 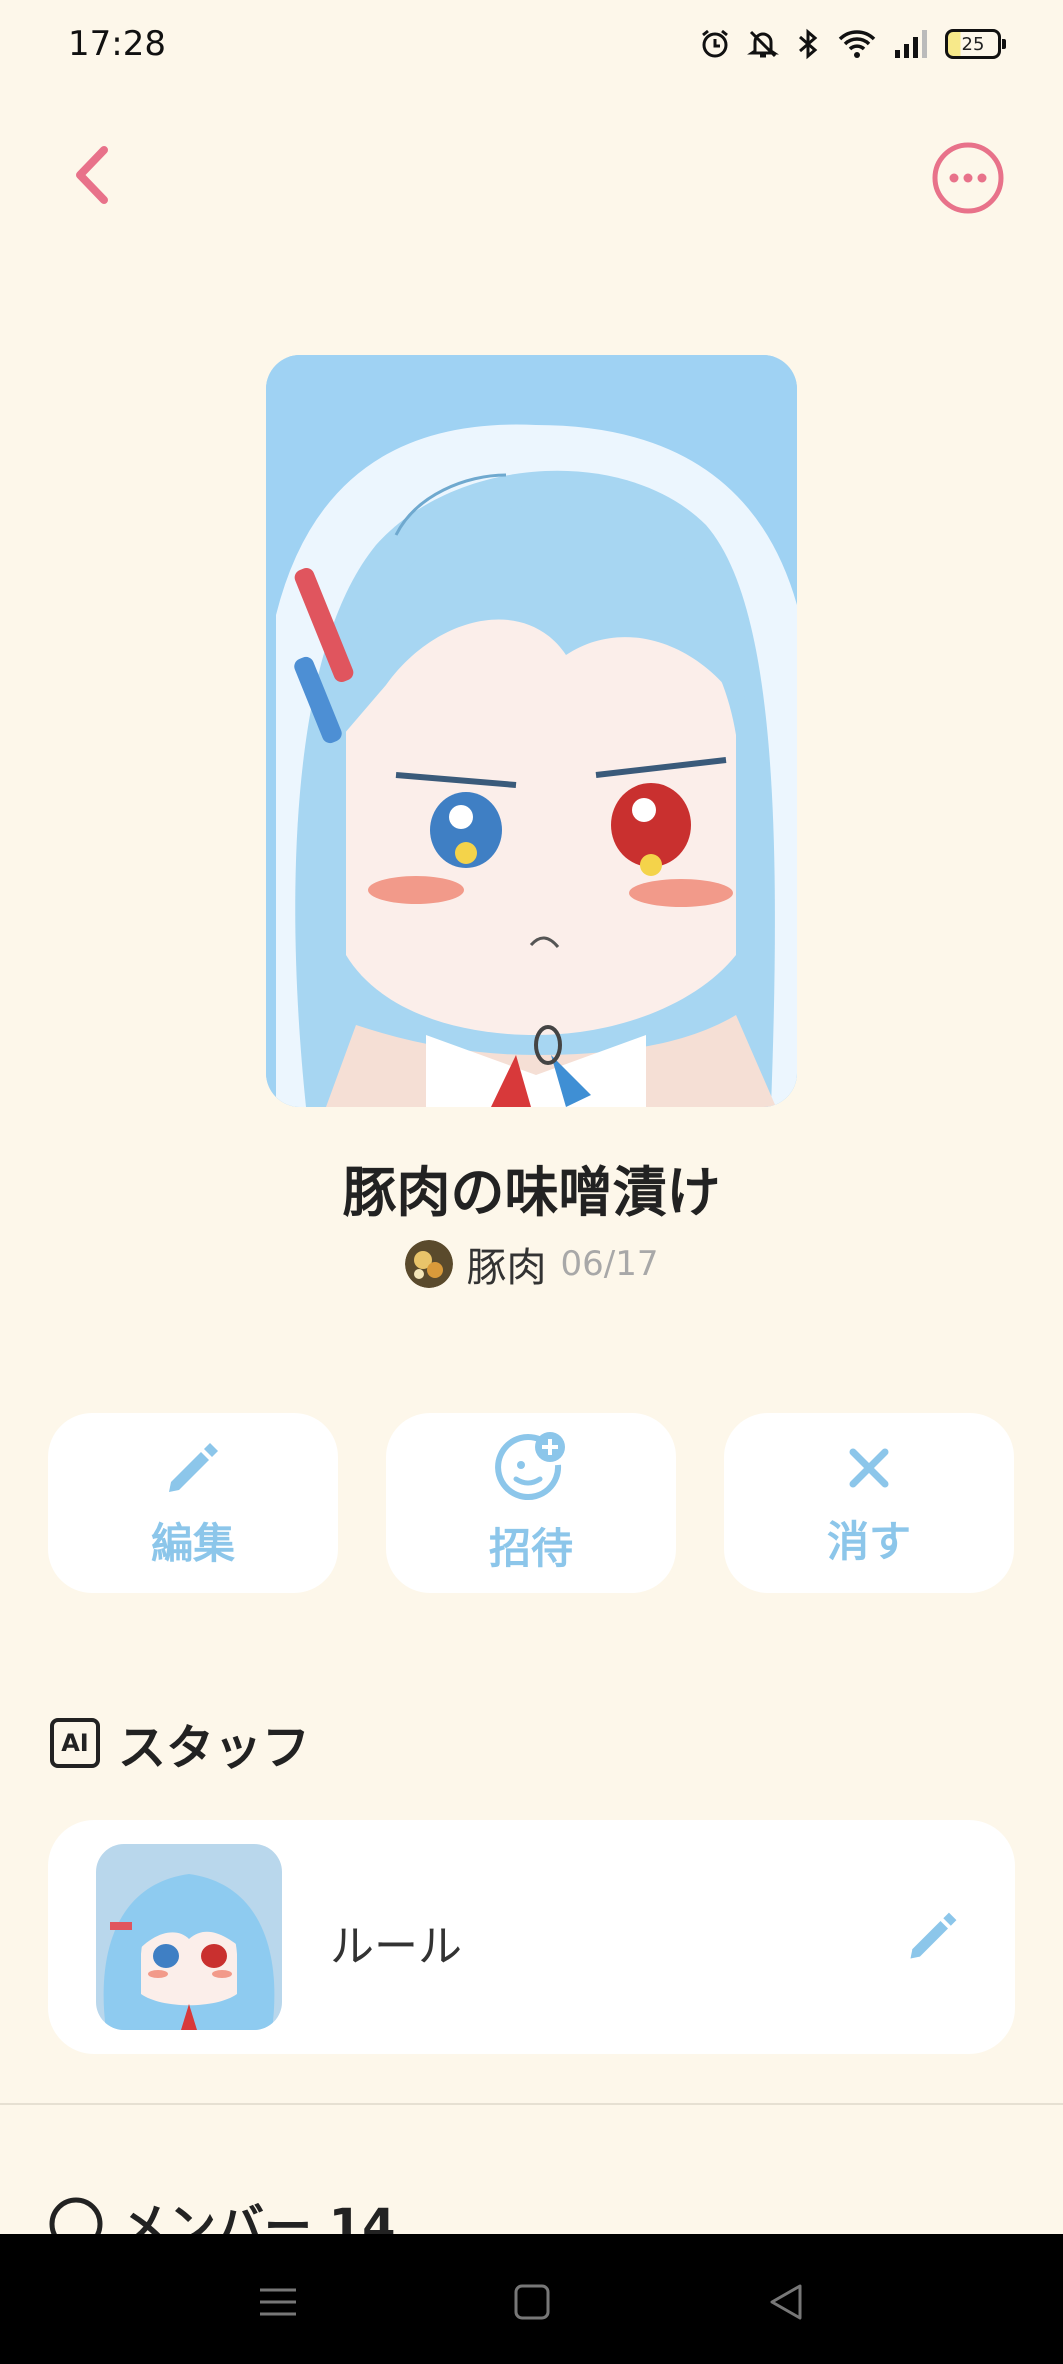 I want to click on bluetooth-icon, so click(x=808, y=44).